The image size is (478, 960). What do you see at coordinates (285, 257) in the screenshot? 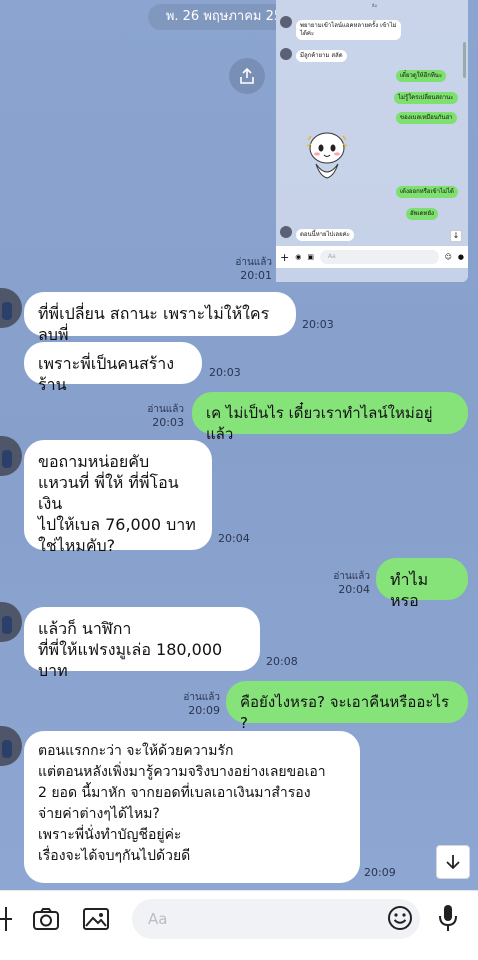
I see `embedded-plus-icon: +` at bounding box center [285, 257].